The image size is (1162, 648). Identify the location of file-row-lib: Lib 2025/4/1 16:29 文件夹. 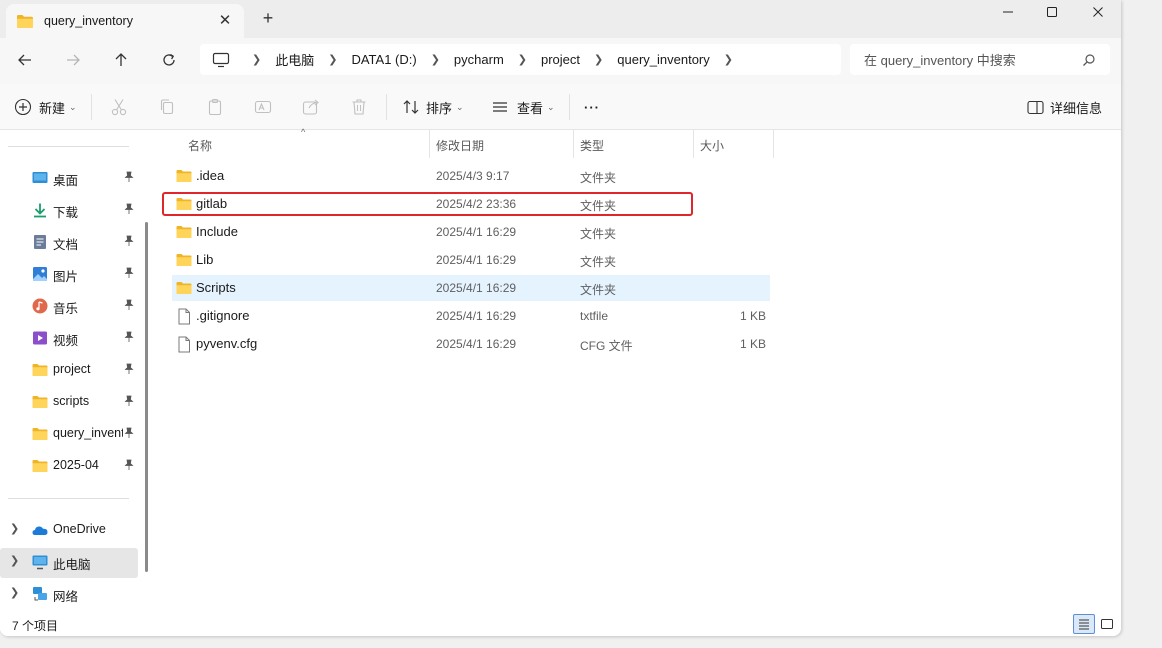
(471, 260).